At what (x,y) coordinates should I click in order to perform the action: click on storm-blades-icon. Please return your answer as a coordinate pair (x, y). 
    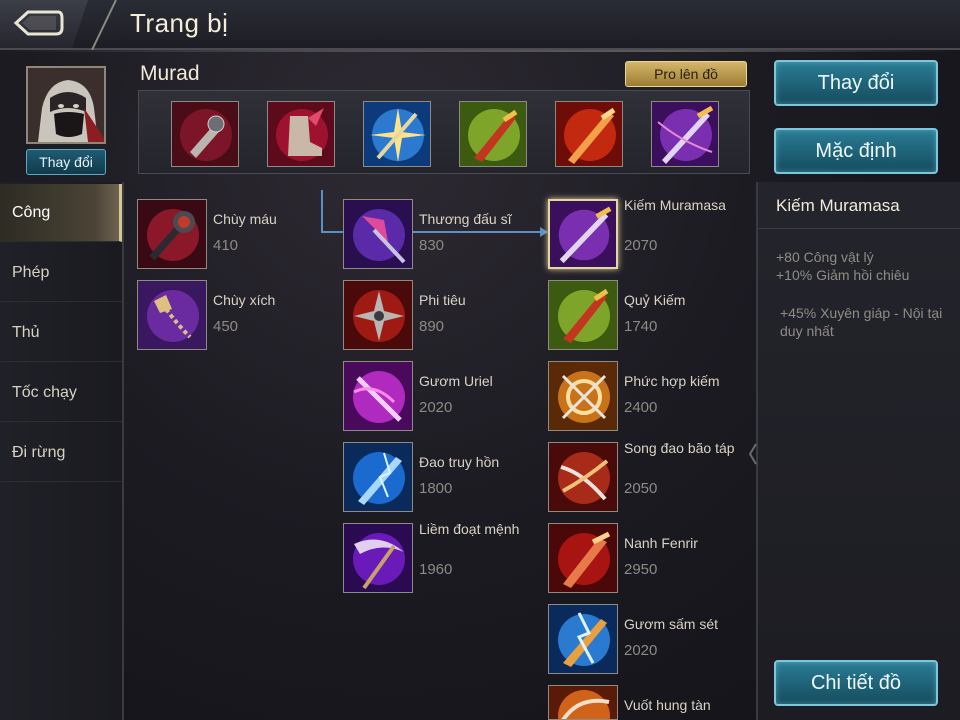
    Looking at the image, I should click on (583, 477).